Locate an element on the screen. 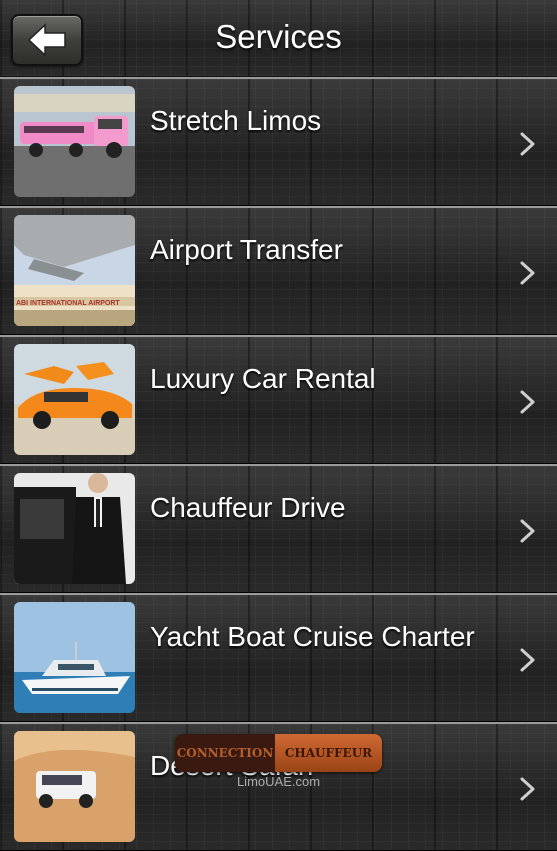 The image size is (557, 851). service-label: Stretch Limos is located at coordinates (236, 120).